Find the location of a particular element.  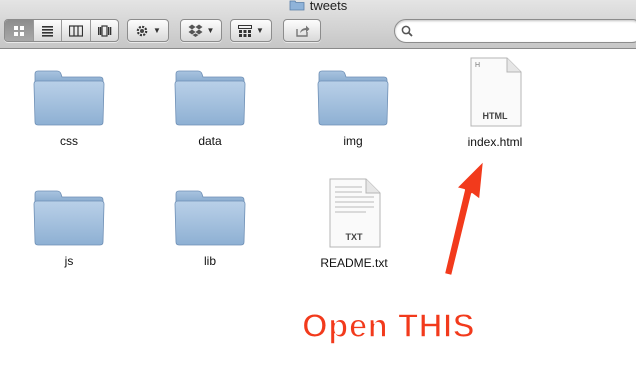

file-item-lib: lib is located at coordinates (210, 229).